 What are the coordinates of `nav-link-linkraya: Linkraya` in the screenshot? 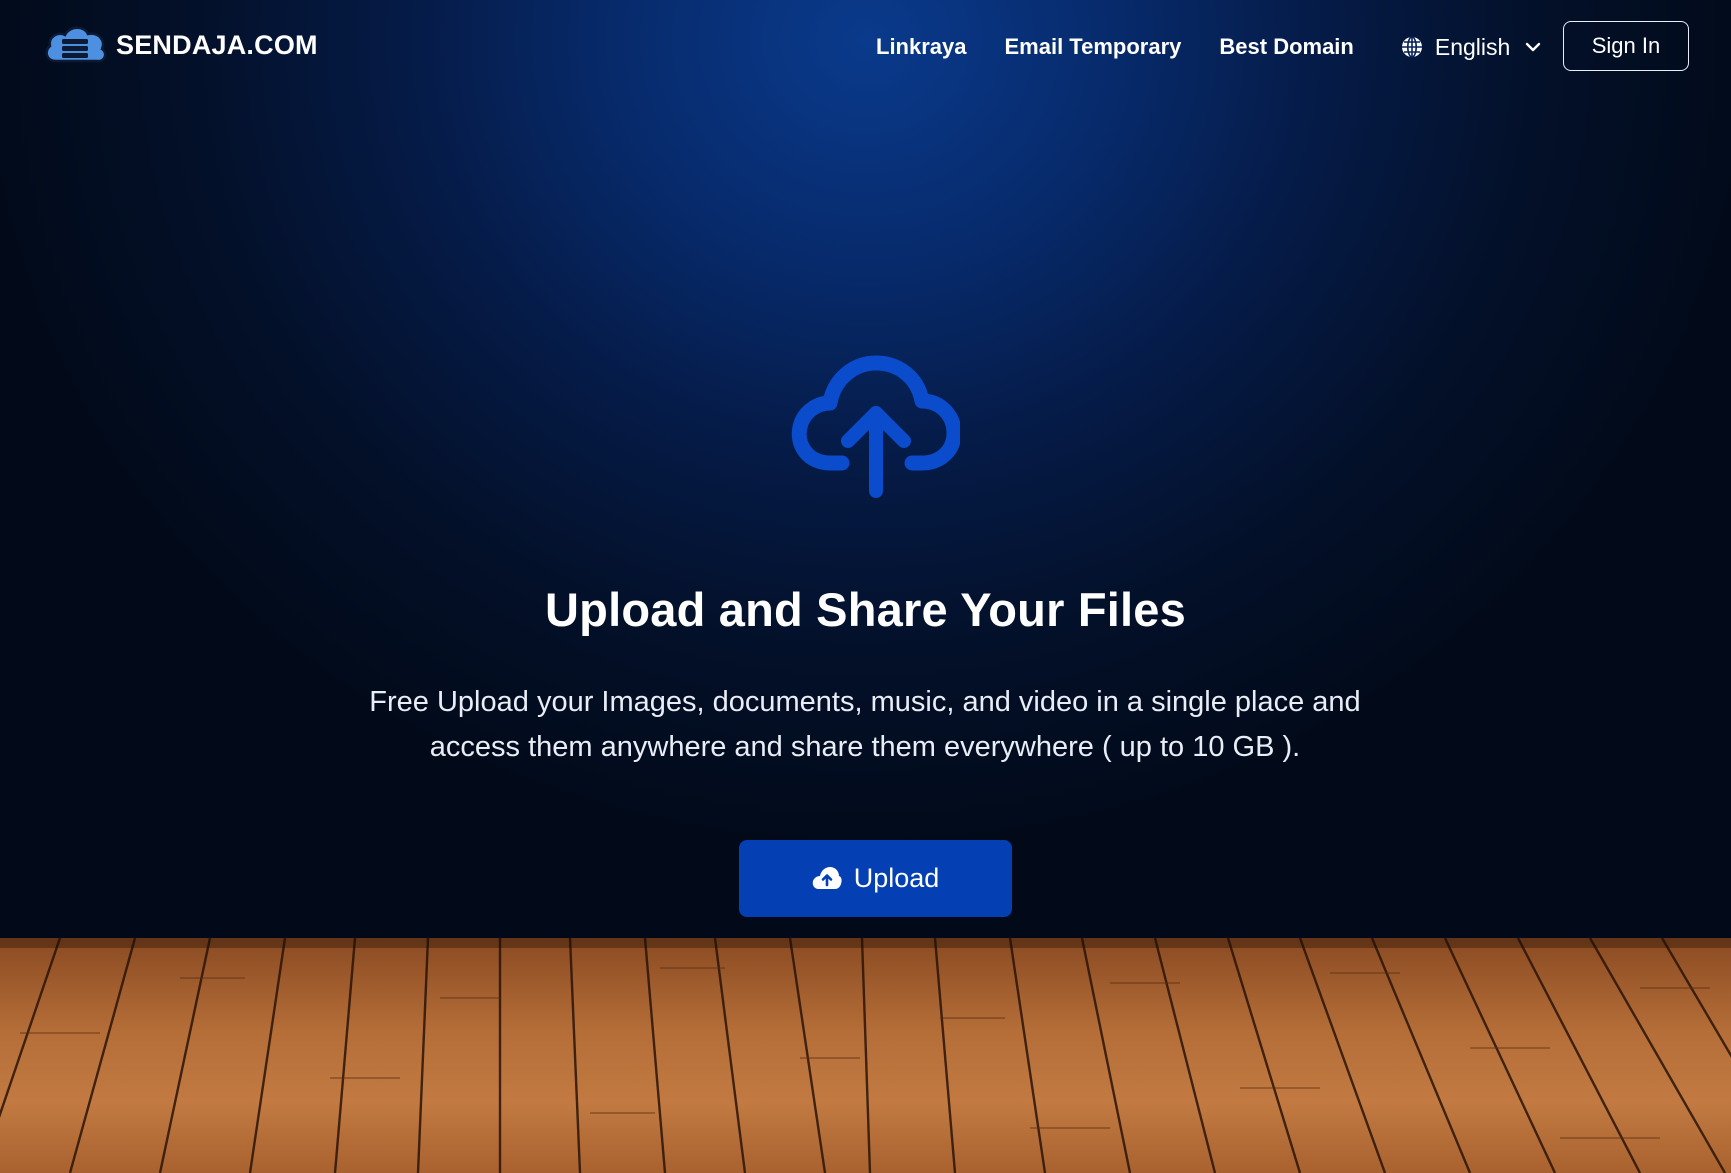 It's located at (921, 47).